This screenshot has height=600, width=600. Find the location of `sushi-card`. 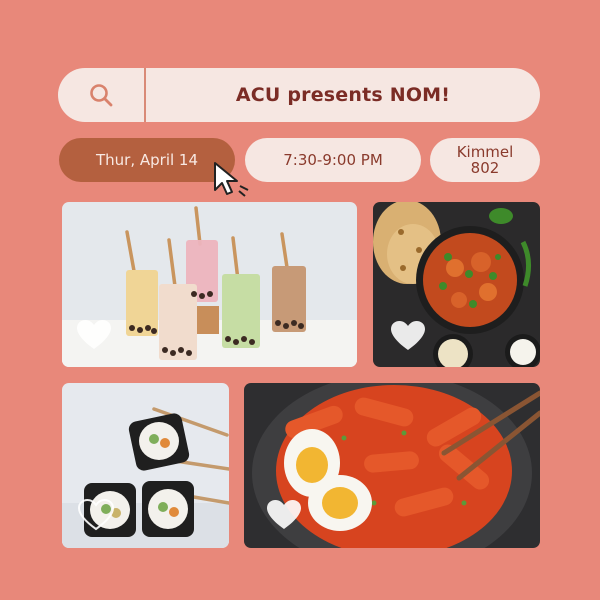

sushi-card is located at coordinates (145, 465).